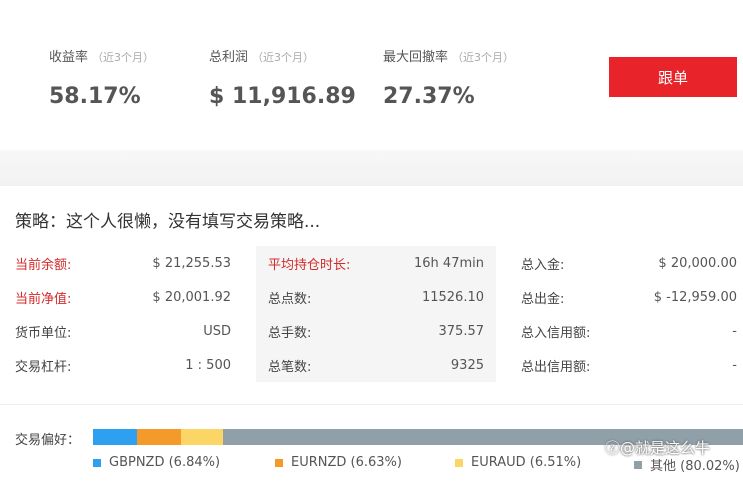 This screenshot has height=481, width=743. Describe the element at coordinates (309, 265) in the screenshot. I see `info-label: 平均持仓时长:` at that location.